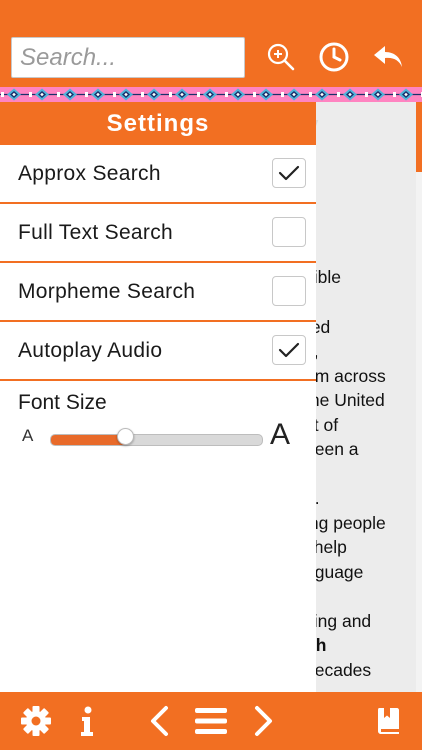 This screenshot has height=750, width=422. I want to click on settings-gear-icon, so click(36, 721).